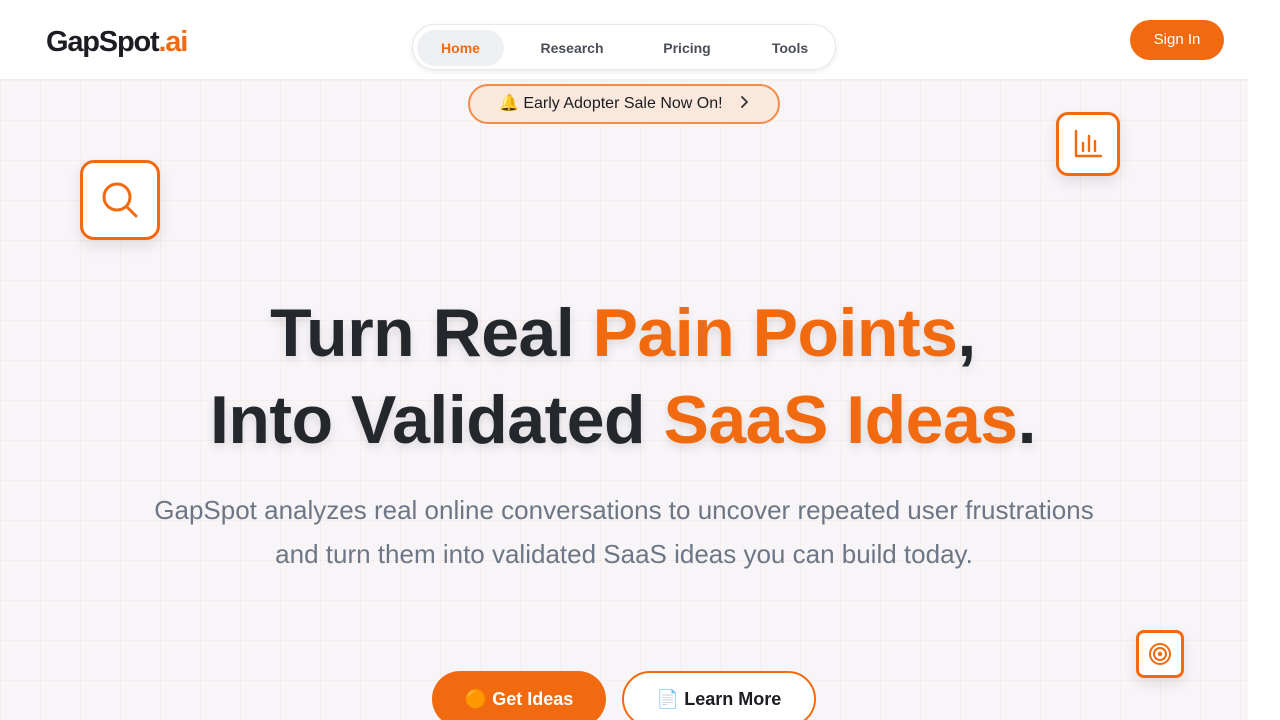  I want to click on banner-text: Early Adopter Sale Now On!, so click(623, 103).